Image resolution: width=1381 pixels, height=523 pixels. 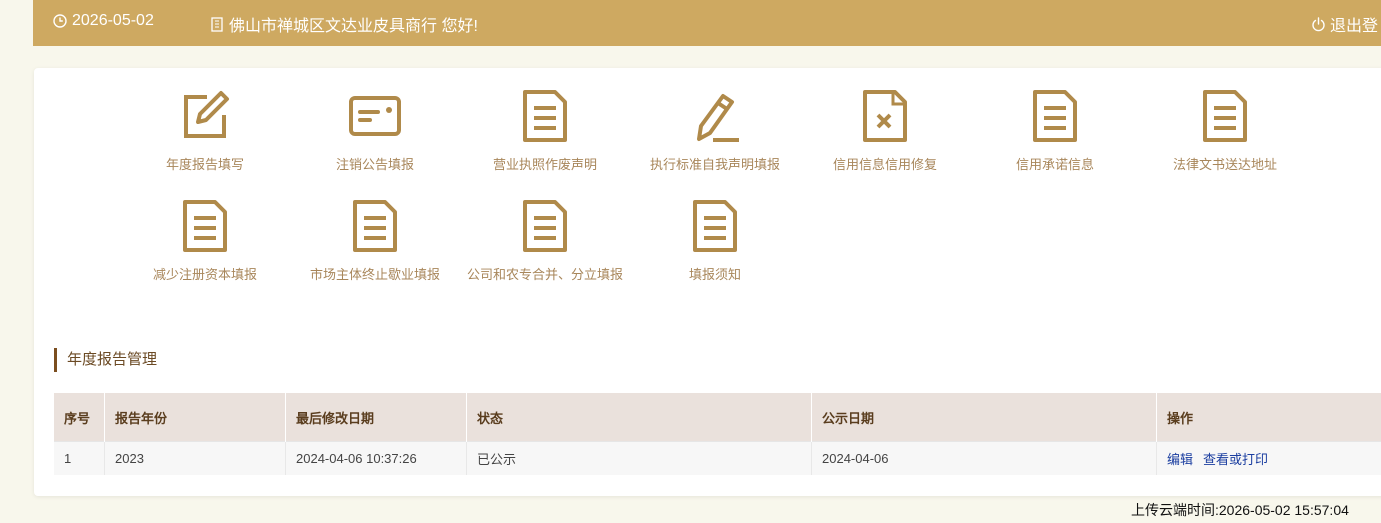 What do you see at coordinates (1224, 164) in the screenshot?
I see `tile-label: 法律文书送达地址` at bounding box center [1224, 164].